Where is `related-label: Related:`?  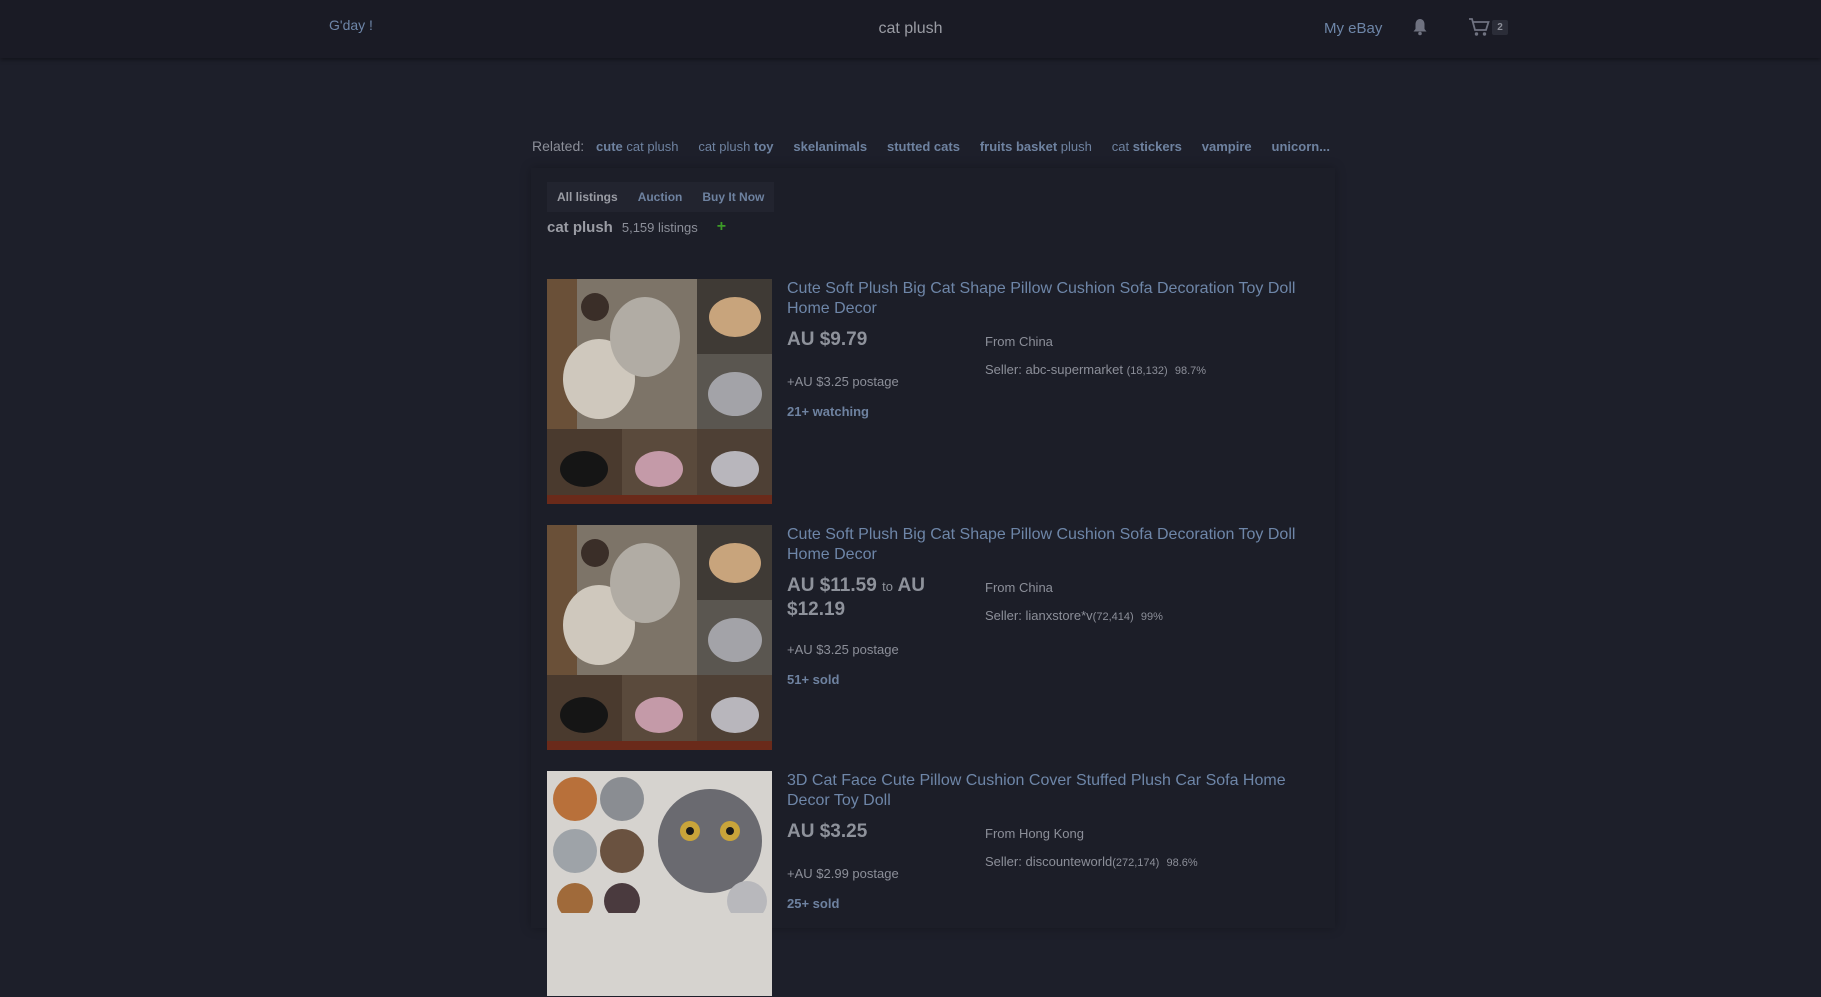 related-label: Related: is located at coordinates (558, 146).